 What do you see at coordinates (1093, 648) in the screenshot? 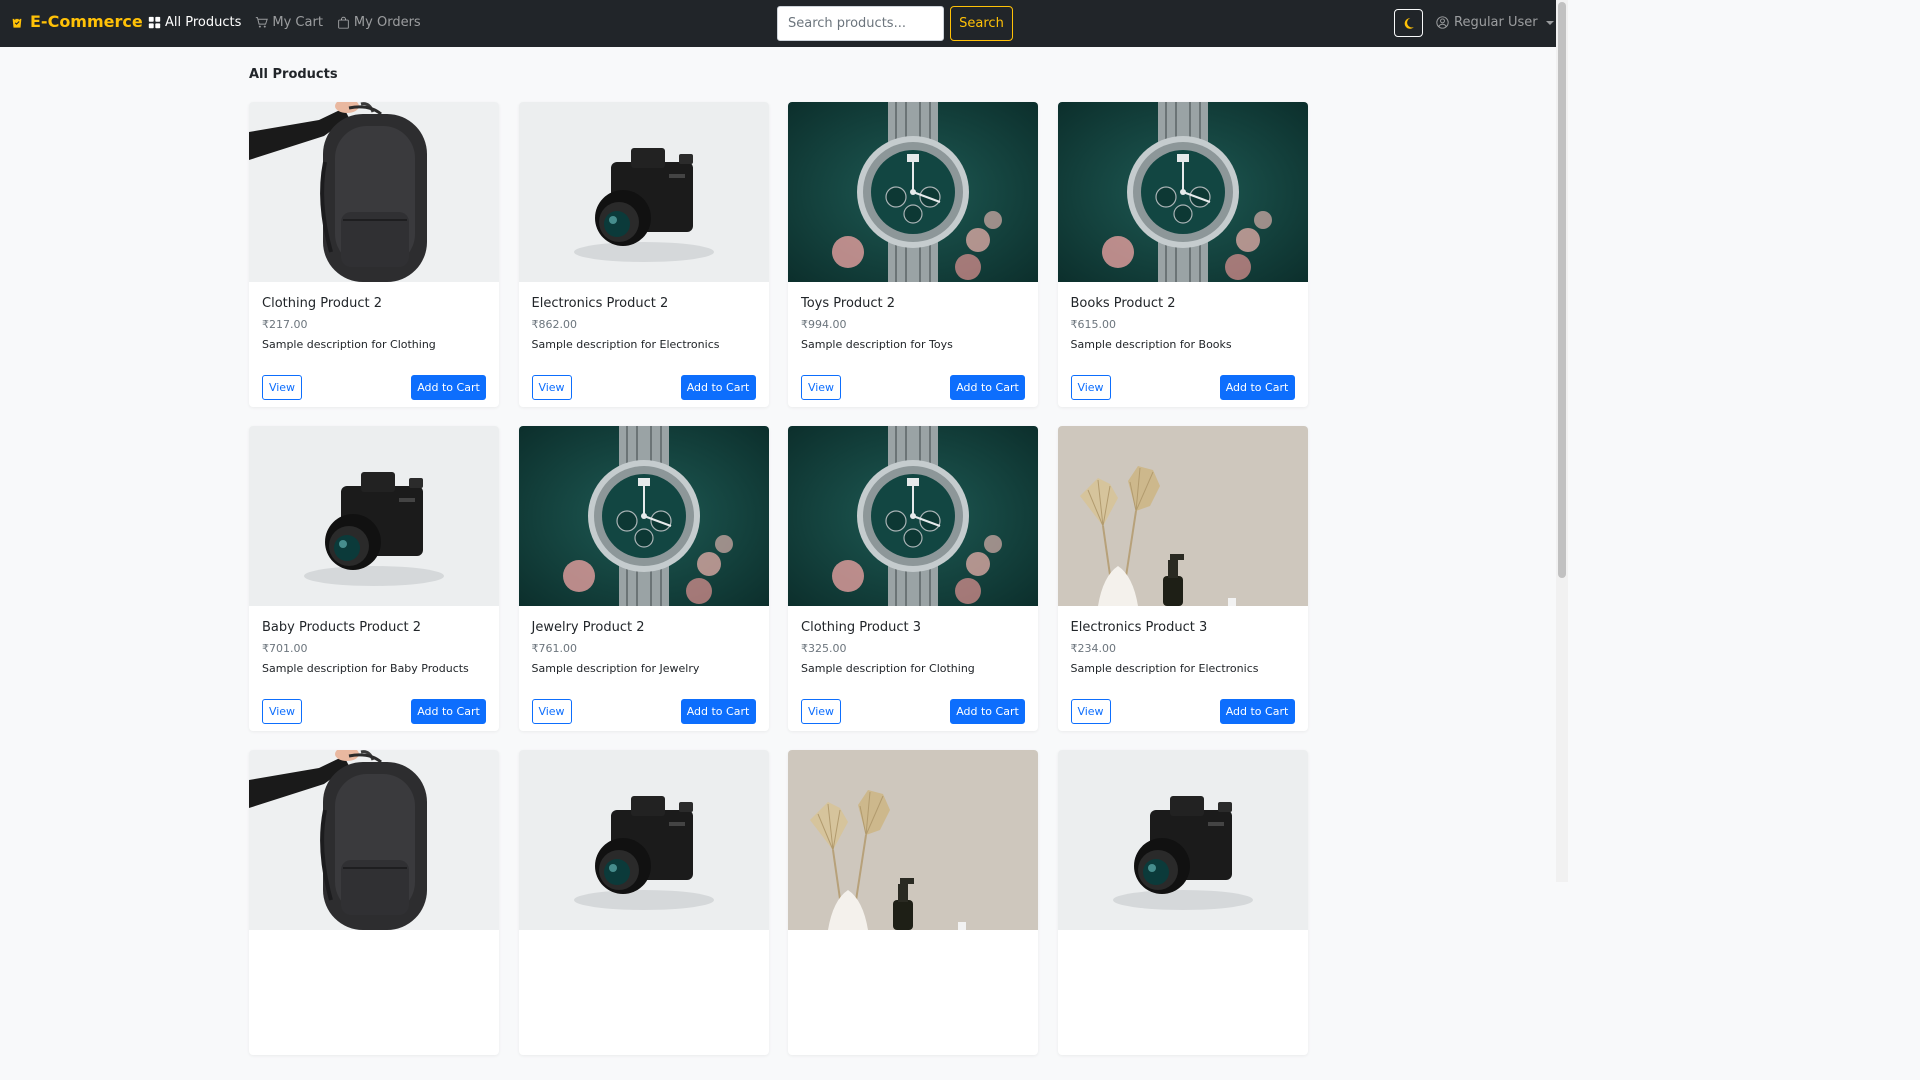
I see `product-price: ₹234.00` at bounding box center [1093, 648].